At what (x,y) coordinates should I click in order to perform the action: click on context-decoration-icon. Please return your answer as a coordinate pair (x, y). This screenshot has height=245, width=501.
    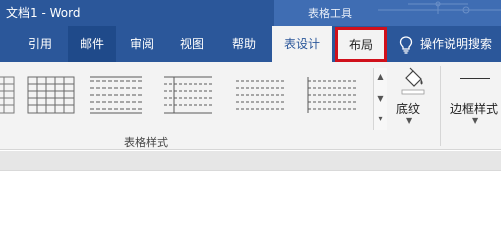
    Looking at the image, I should click on (439, 7).